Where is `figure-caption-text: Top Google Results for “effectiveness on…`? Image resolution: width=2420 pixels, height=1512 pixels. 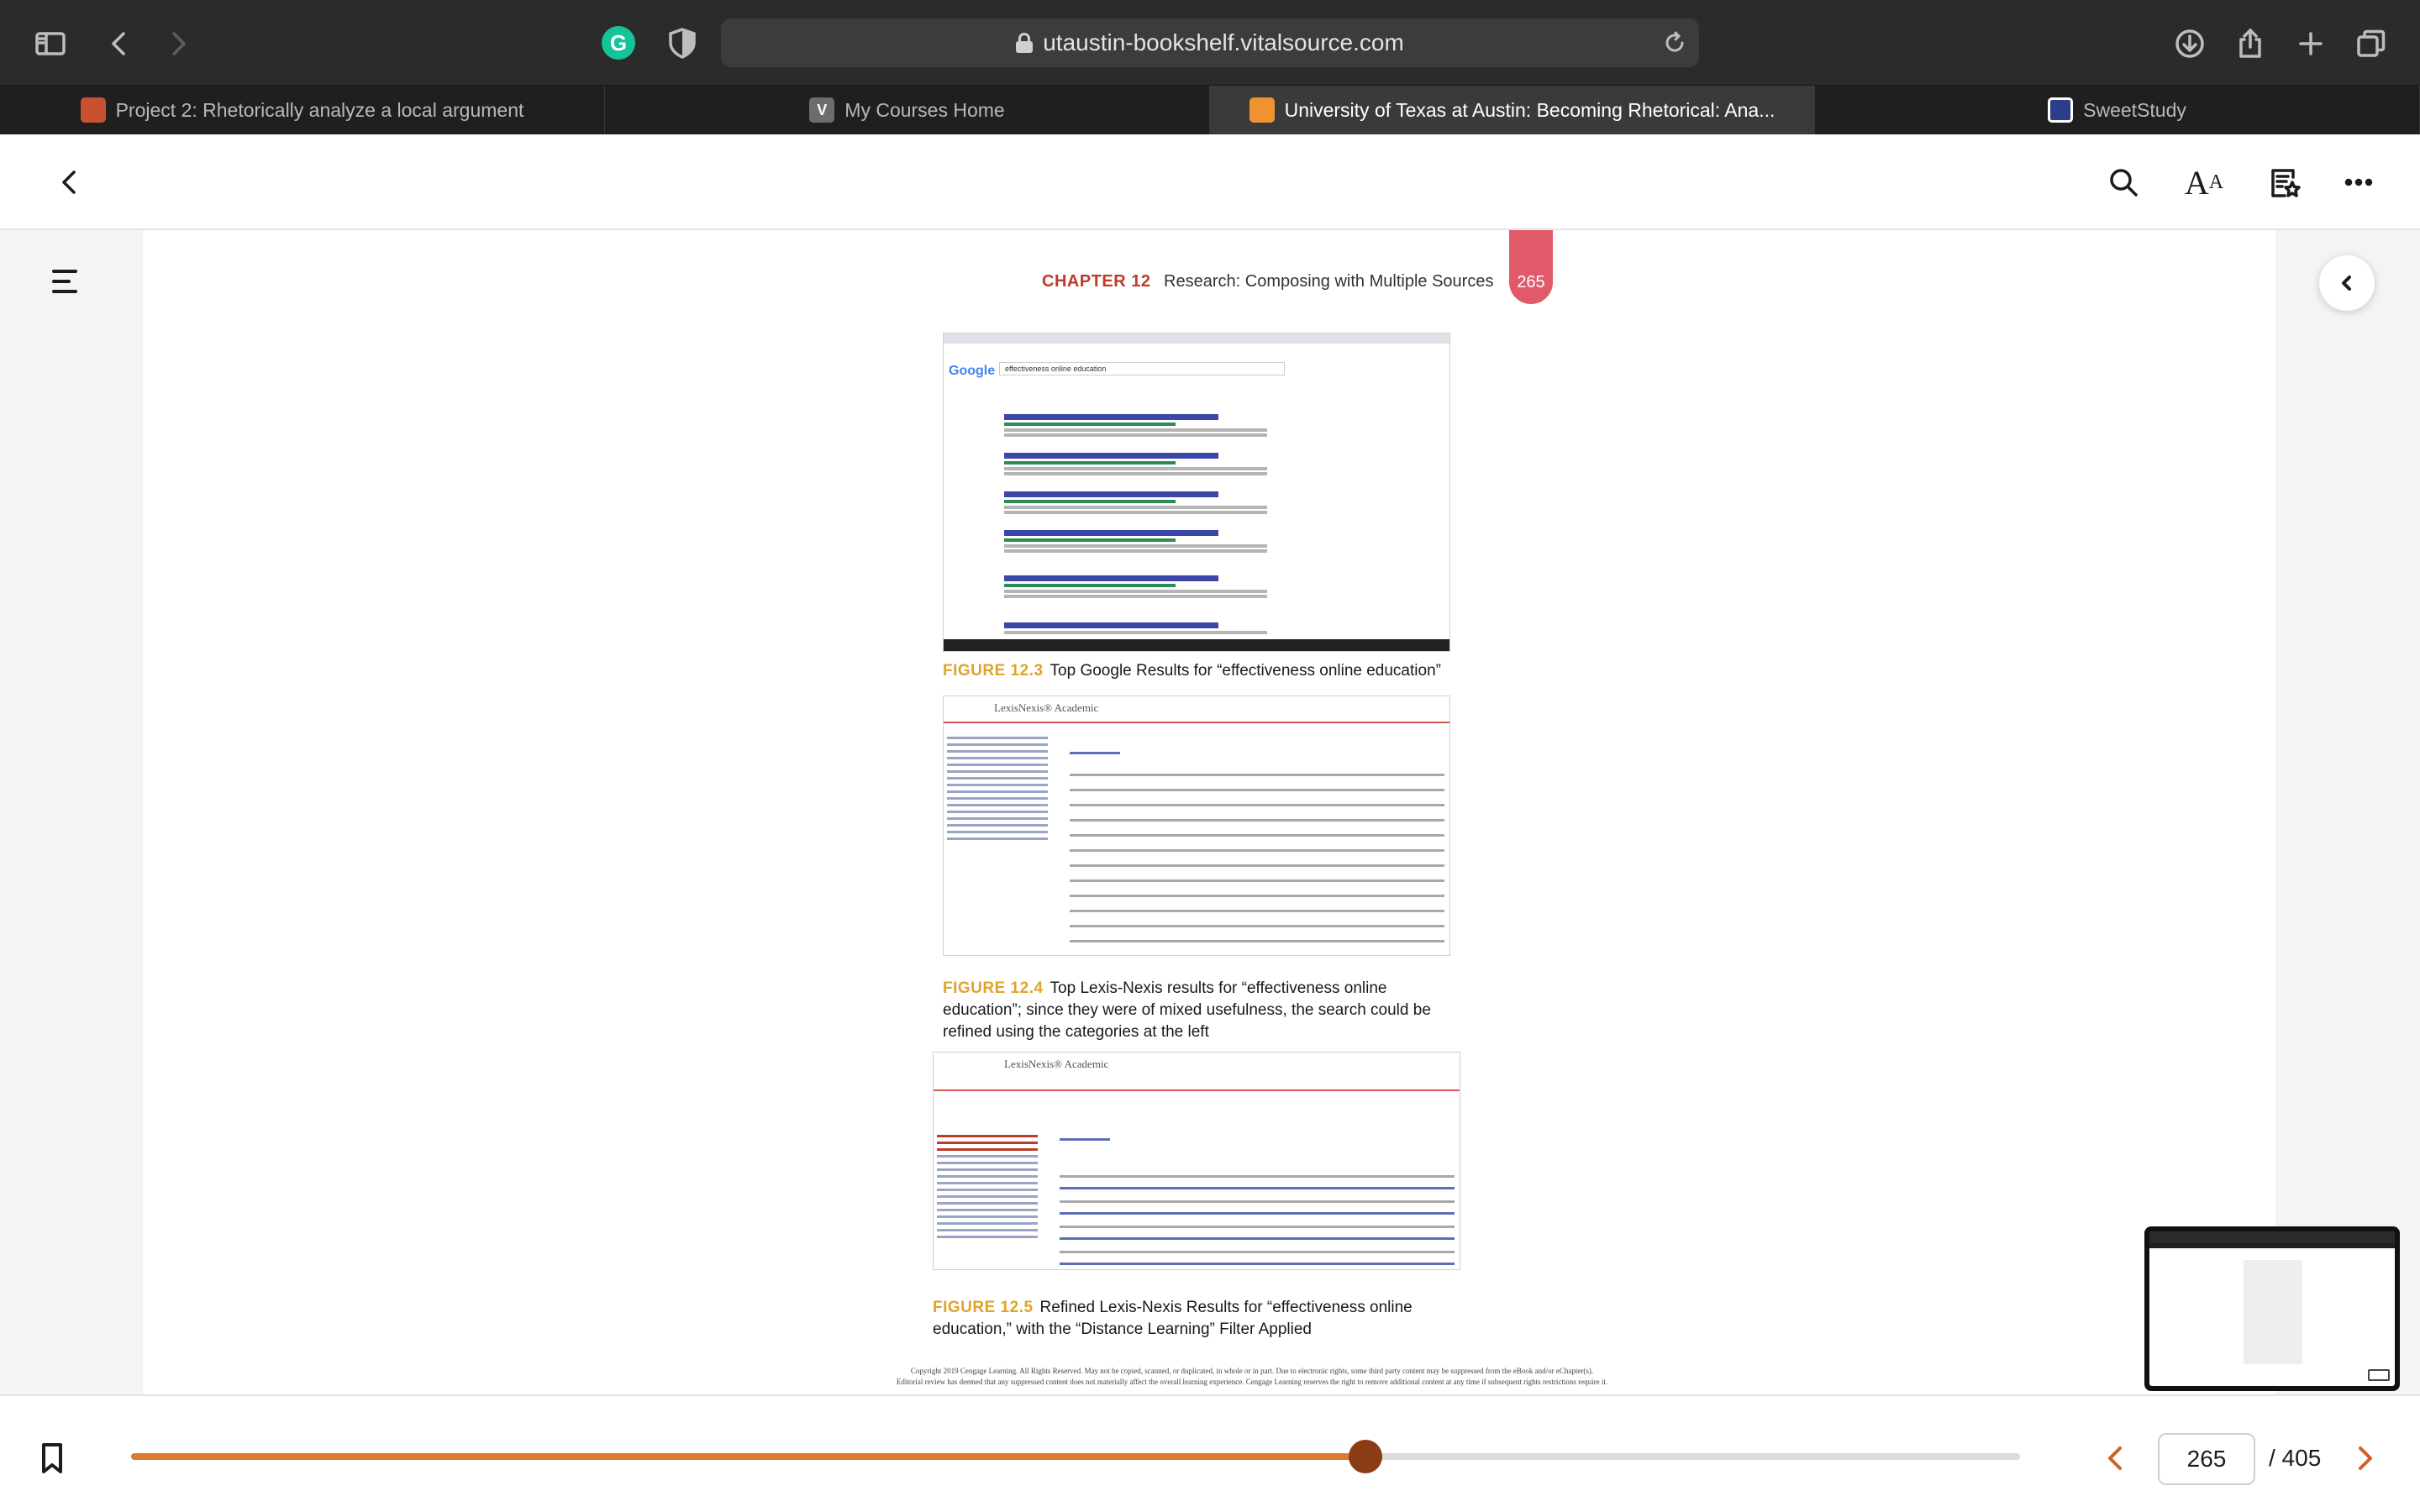
figure-caption-text: Top Google Results for “effectiveness on… is located at coordinates (1245, 671).